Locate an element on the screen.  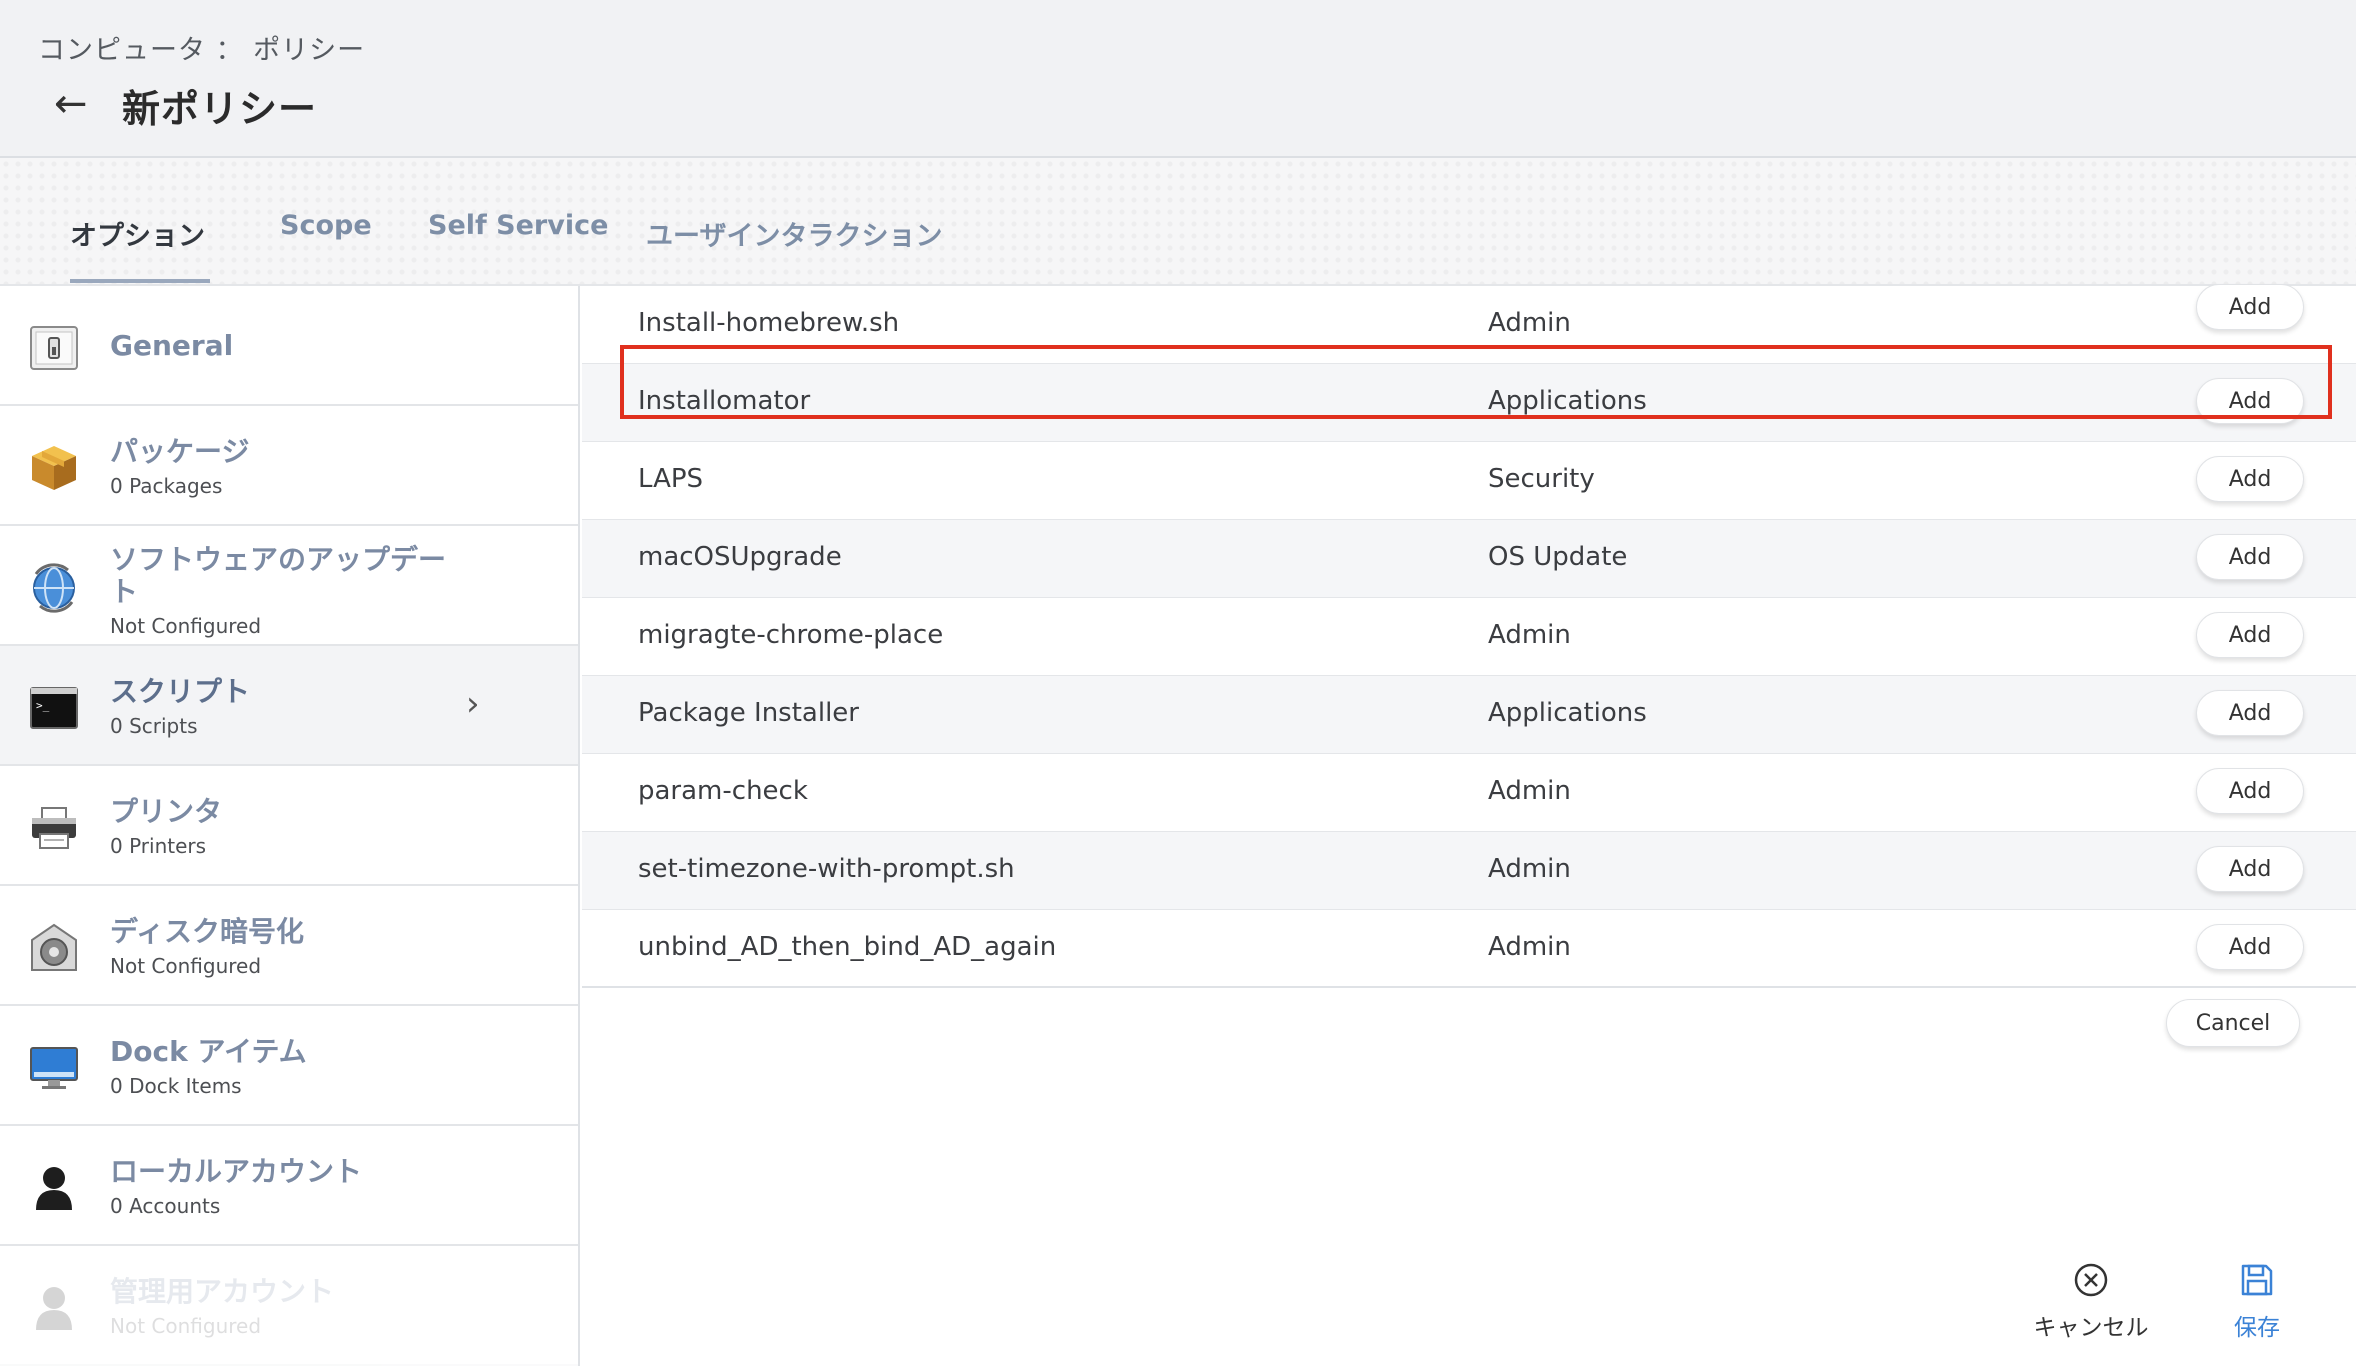
sidebar-item-label: パッケージ is located at coordinates (180, 451).